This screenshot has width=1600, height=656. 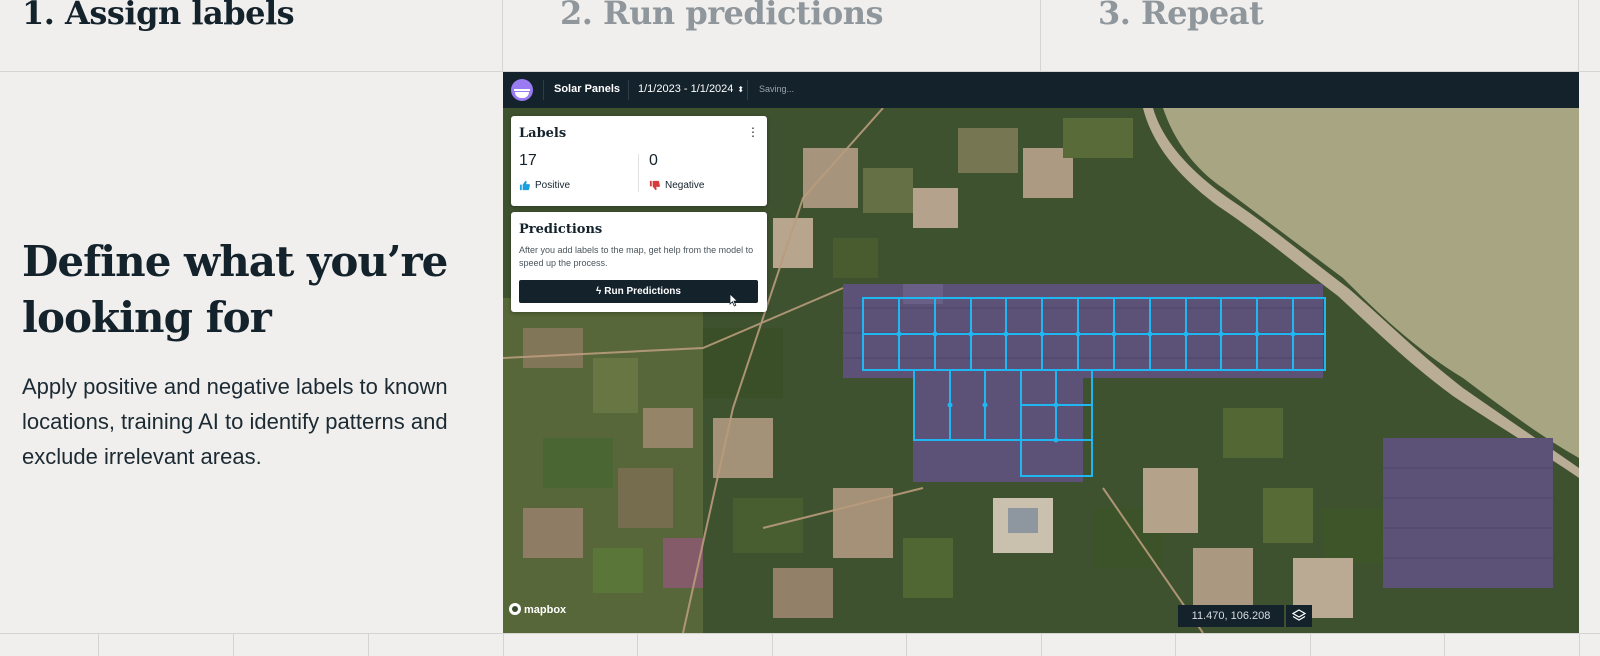 What do you see at coordinates (235, 289) in the screenshot?
I see `section-headline: Define what you’re looking for` at bounding box center [235, 289].